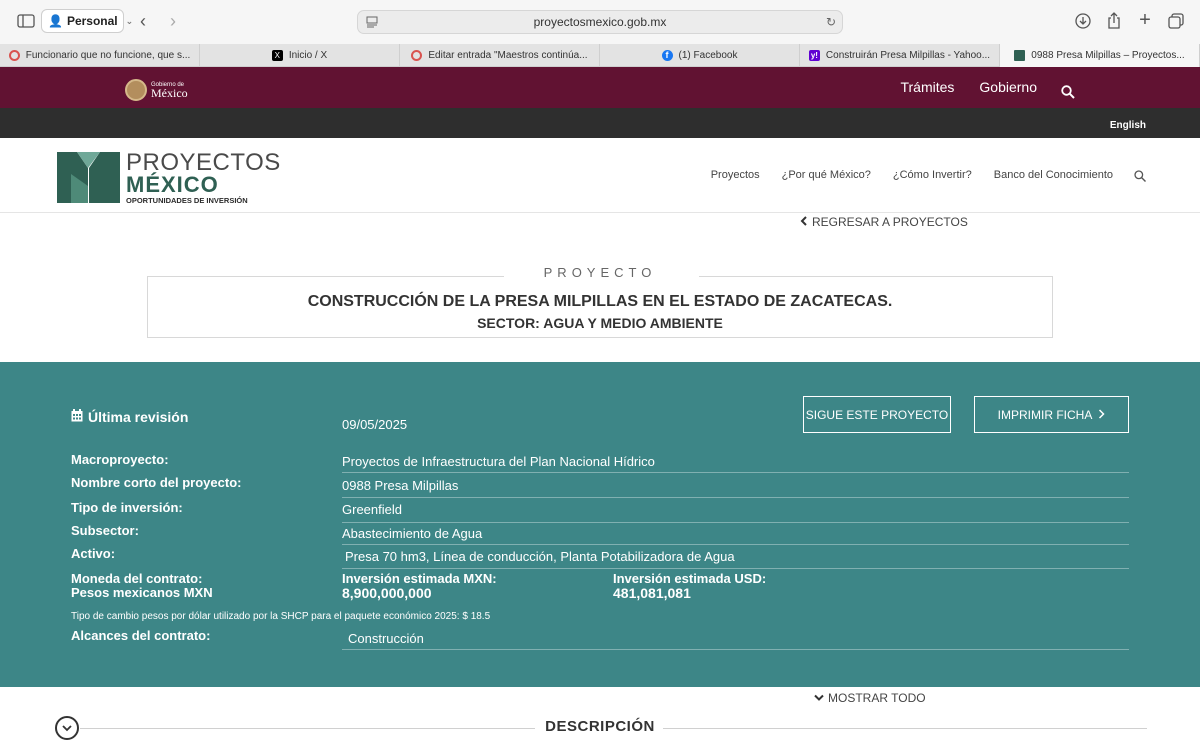  Describe the element at coordinates (1101, 415) in the screenshot. I see `chevron-right-icon` at that location.